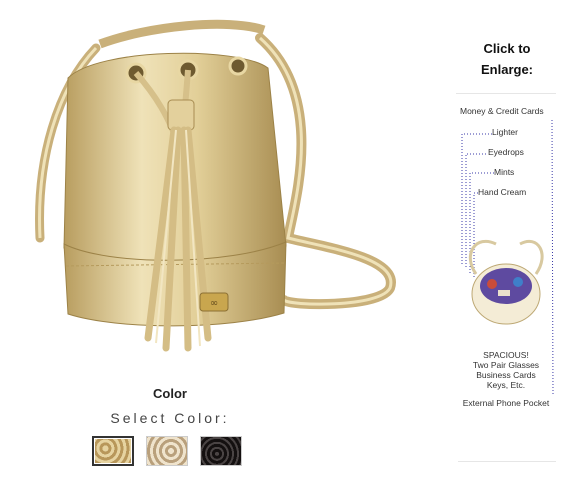 Image resolution: width=581 pixels, height=478 pixels. Describe the element at coordinates (506, 385) in the screenshot. I see `label-spacious-line4: Keys, Etc.` at that location.